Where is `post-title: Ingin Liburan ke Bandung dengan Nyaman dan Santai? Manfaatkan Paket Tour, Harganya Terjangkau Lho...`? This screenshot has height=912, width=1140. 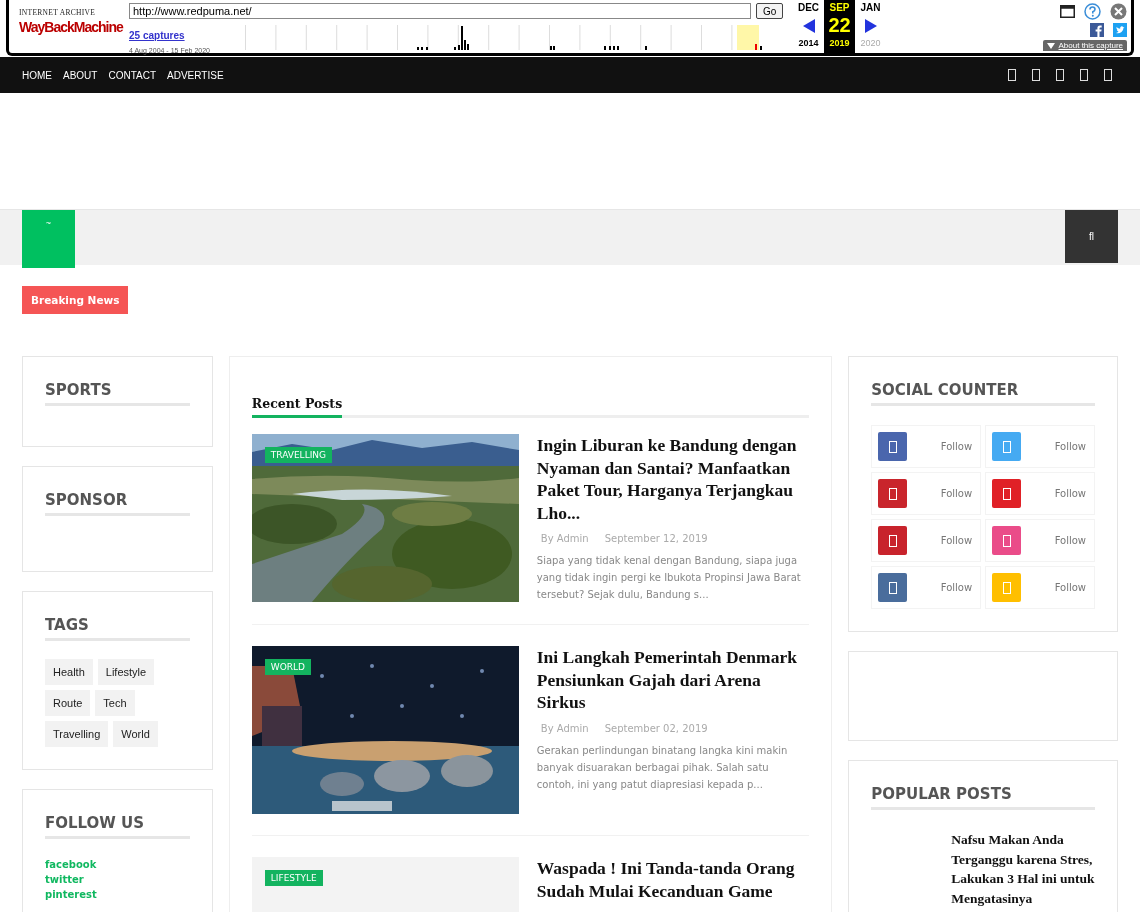 post-title: Ingin Liburan ke Bandung dengan Nyaman dan Santai? Manfaatkan Paket Tour, Harganya Terjangkau Lho... is located at coordinates (673, 479).